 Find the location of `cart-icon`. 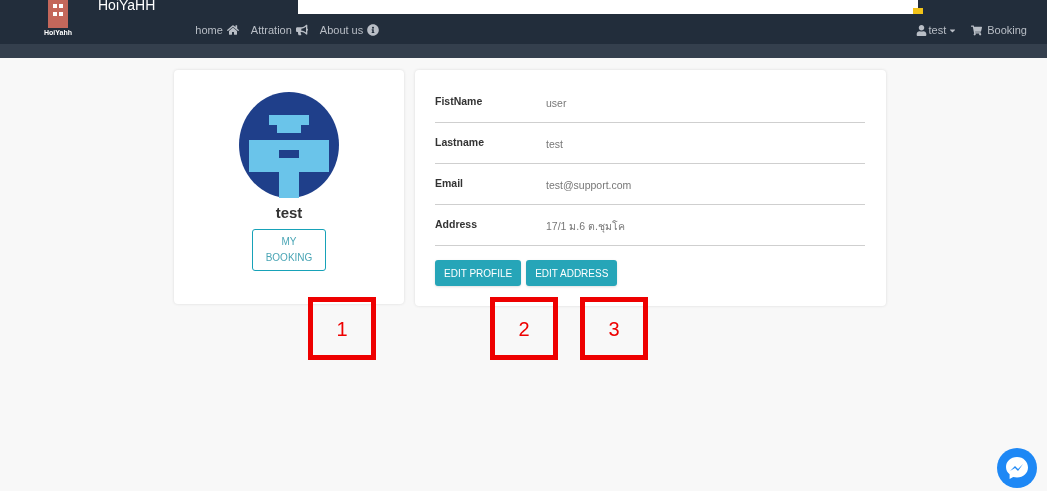

cart-icon is located at coordinates (977, 30).